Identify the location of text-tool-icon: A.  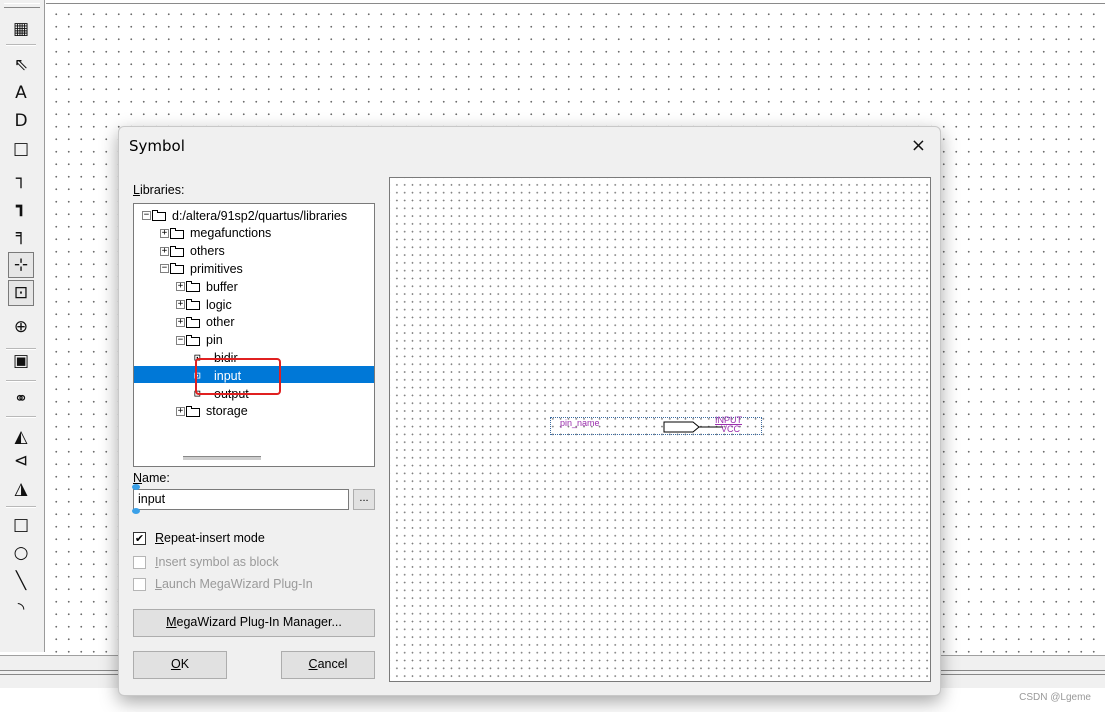
(21, 93).